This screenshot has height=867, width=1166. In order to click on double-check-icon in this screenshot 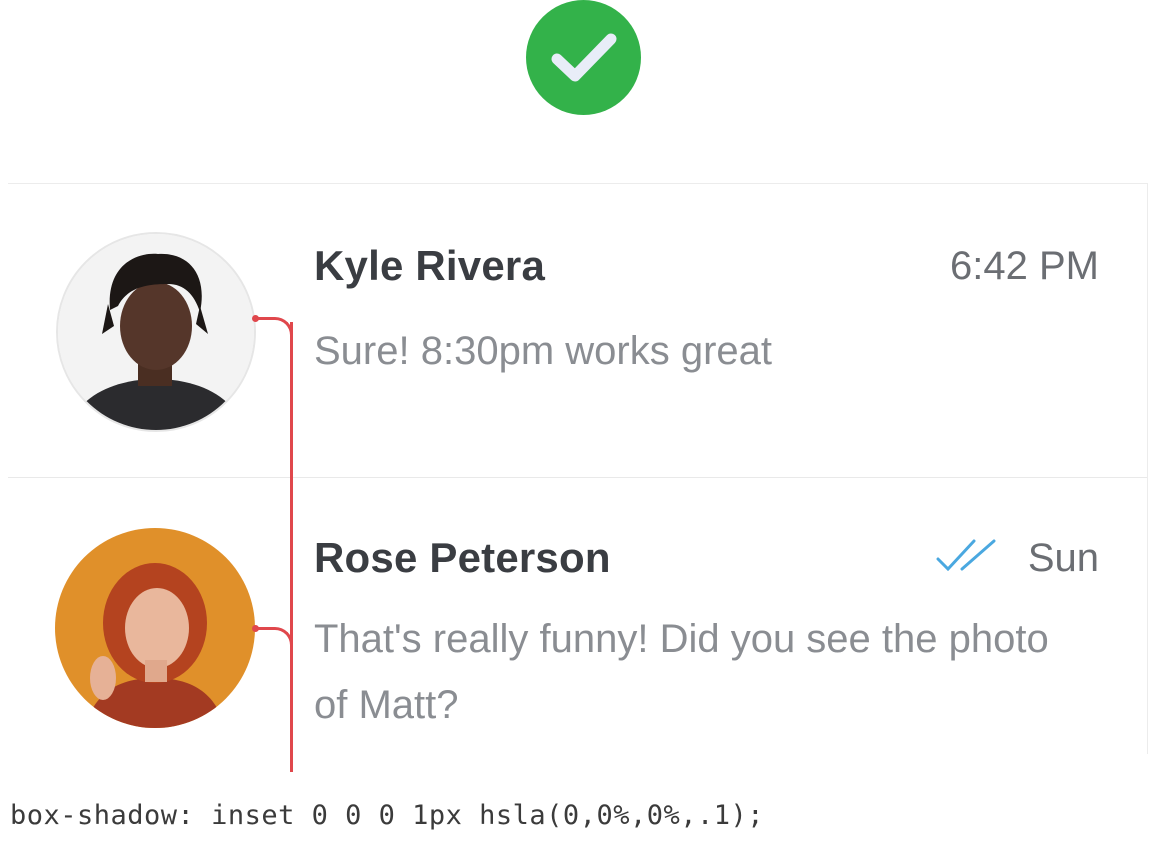, I will do `click(969, 558)`.